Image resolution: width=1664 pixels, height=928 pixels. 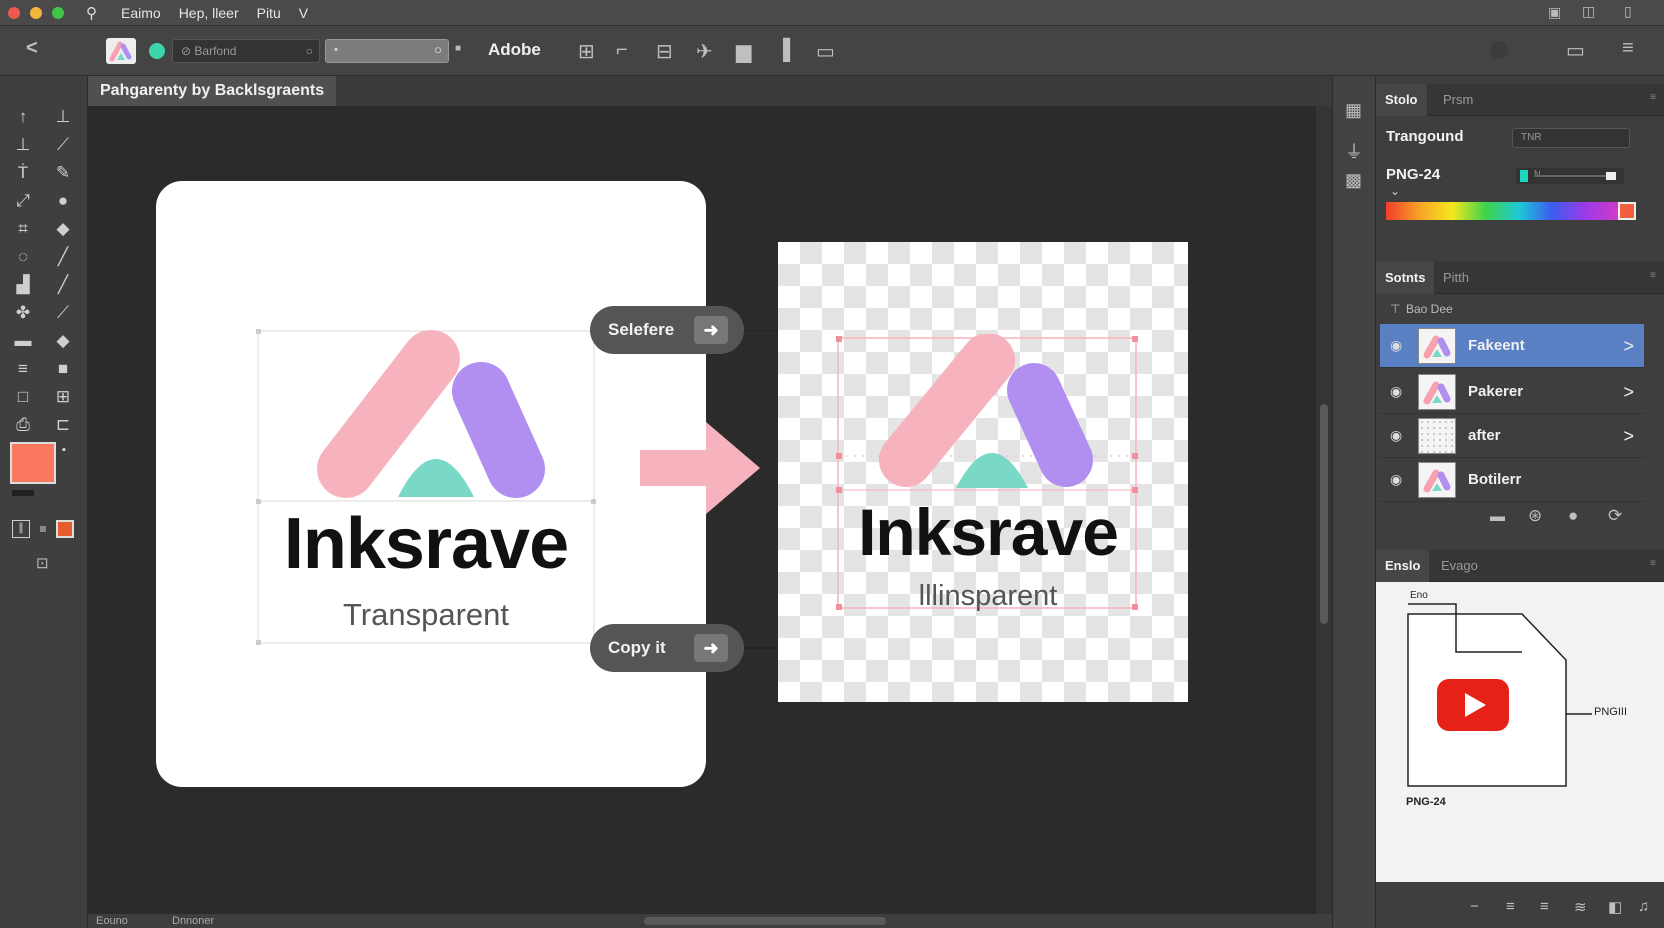 What do you see at coordinates (23, 285) in the screenshot?
I see `stamp-tool-icon: ▟` at bounding box center [23, 285].